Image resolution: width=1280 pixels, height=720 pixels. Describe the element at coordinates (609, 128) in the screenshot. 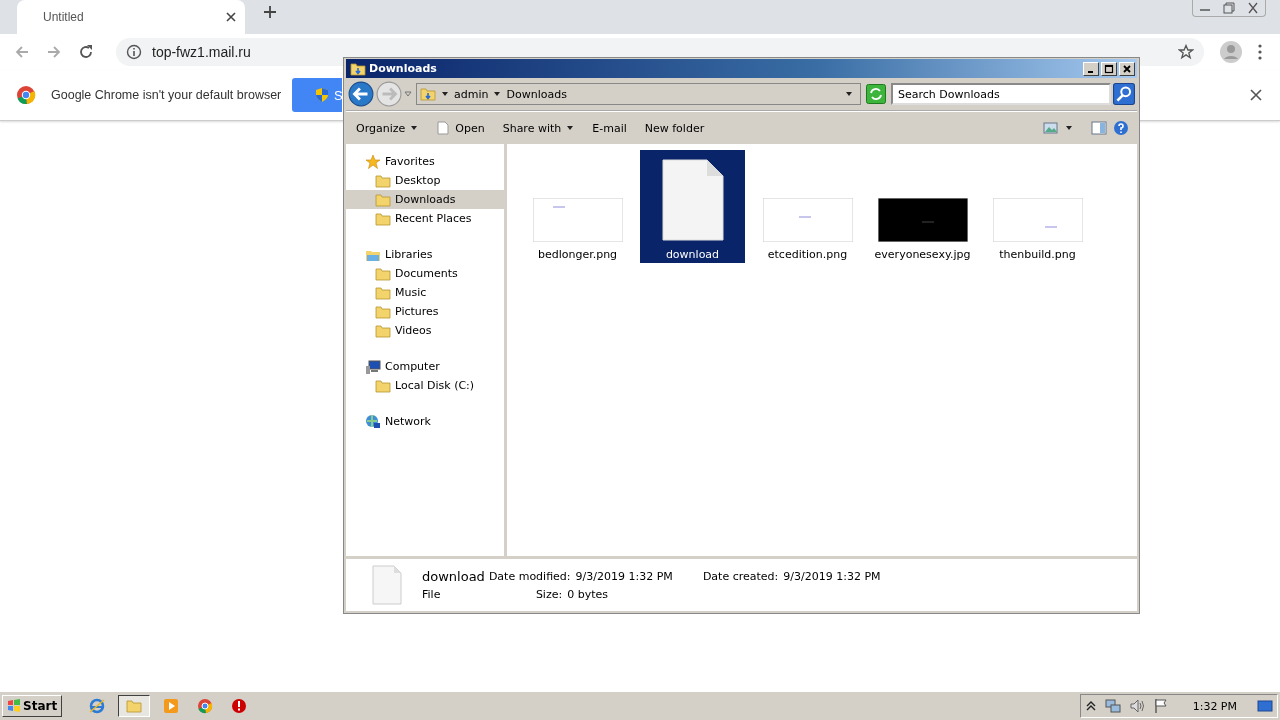

I see `command-button: E-mail` at that location.